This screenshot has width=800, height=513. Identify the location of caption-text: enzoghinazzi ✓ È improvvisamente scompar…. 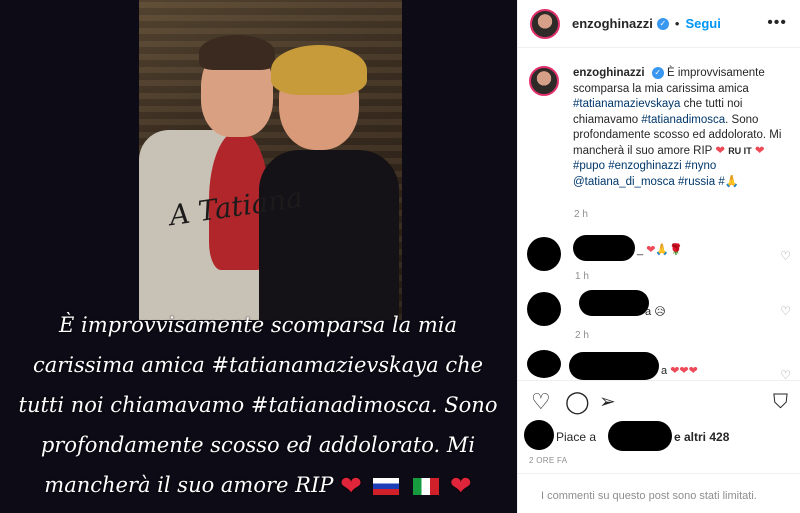
(681, 128).